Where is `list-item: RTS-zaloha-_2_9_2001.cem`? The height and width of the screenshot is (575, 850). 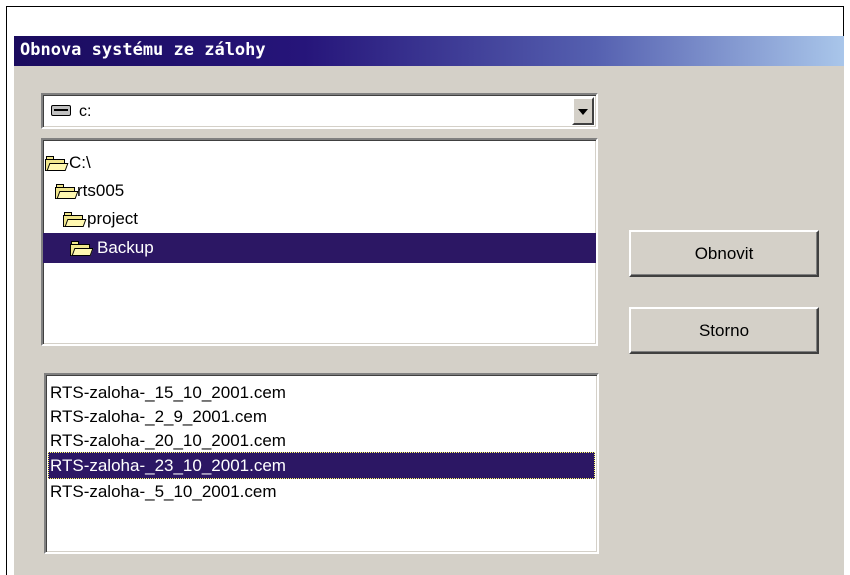 list-item: RTS-zaloha-_2_9_2001.cem is located at coordinates (158, 416).